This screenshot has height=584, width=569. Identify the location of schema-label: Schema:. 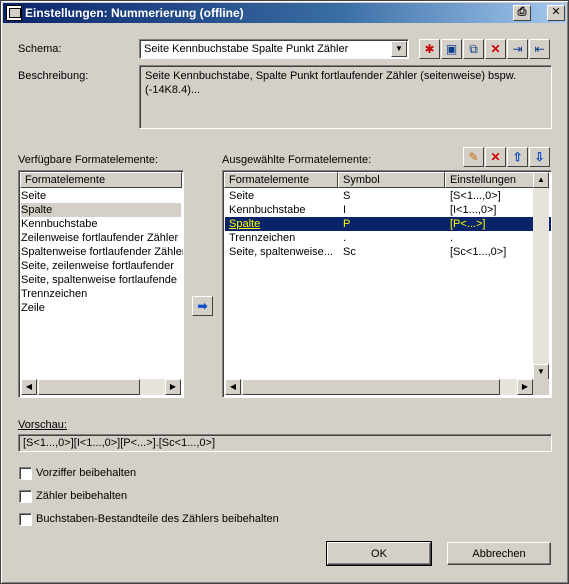
(40, 49).